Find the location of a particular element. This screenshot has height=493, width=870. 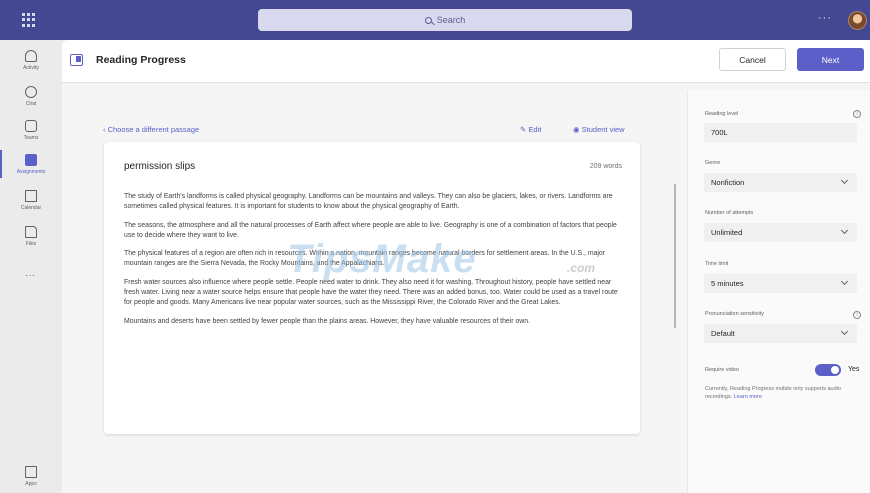

student-view-button: ◉ Student view is located at coordinates (599, 129).